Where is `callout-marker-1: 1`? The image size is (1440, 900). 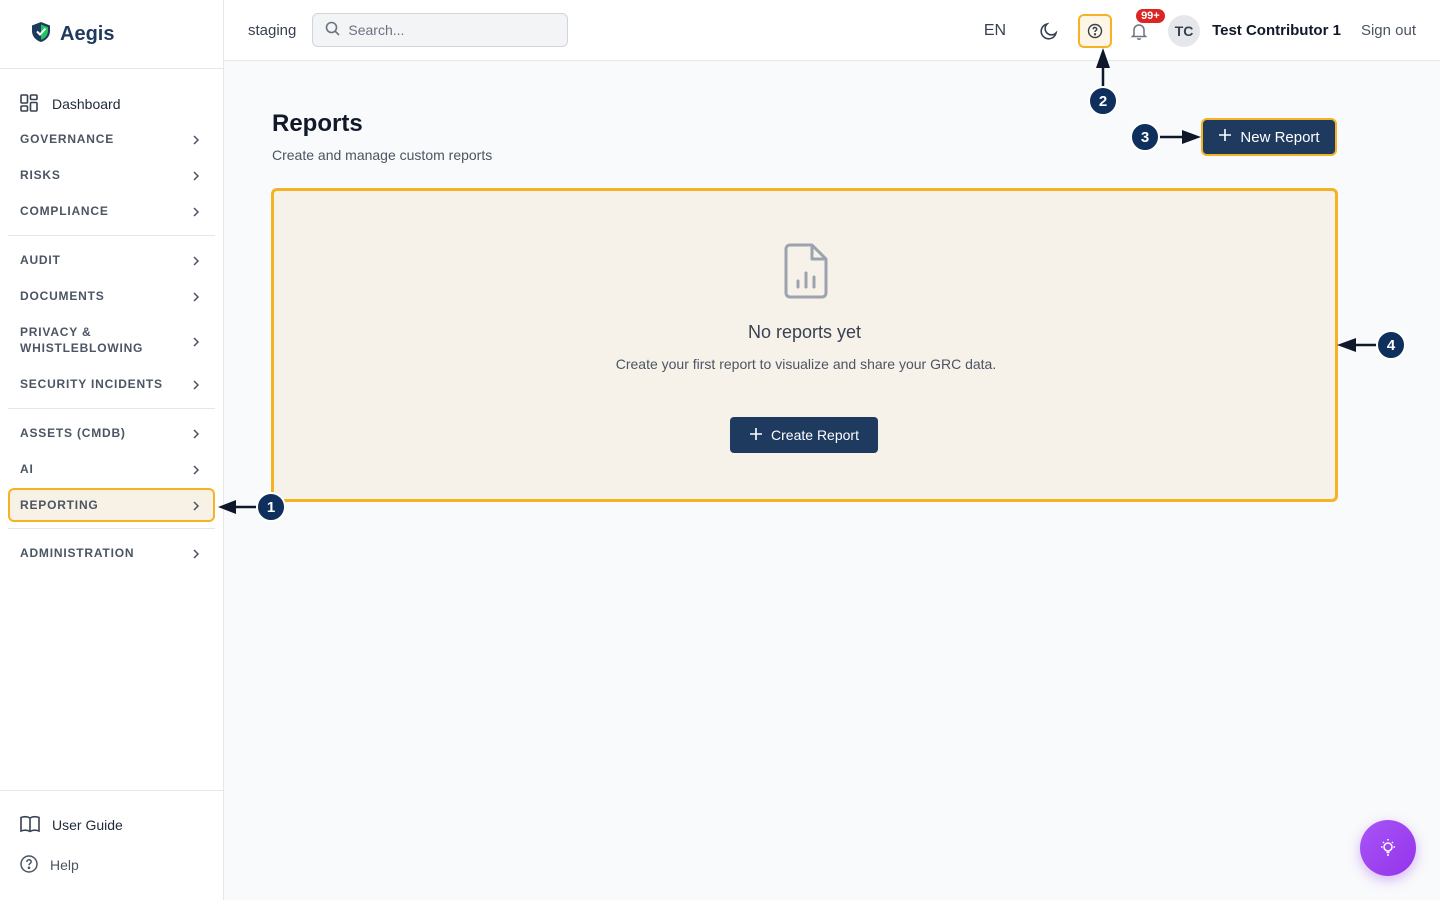
callout-marker-1: 1 is located at coordinates (271, 507).